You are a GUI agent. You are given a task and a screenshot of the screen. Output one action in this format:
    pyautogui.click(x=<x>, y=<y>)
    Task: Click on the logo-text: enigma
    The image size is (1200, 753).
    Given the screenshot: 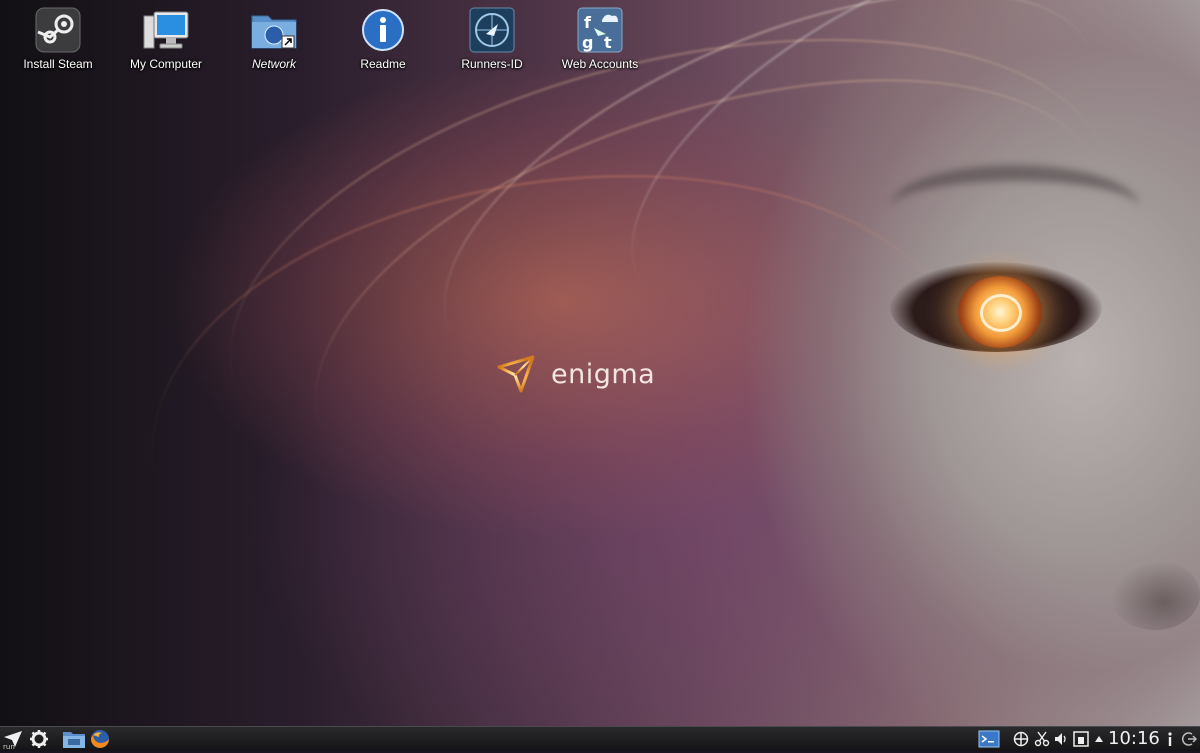 What is the action you would take?
    pyautogui.click(x=603, y=374)
    